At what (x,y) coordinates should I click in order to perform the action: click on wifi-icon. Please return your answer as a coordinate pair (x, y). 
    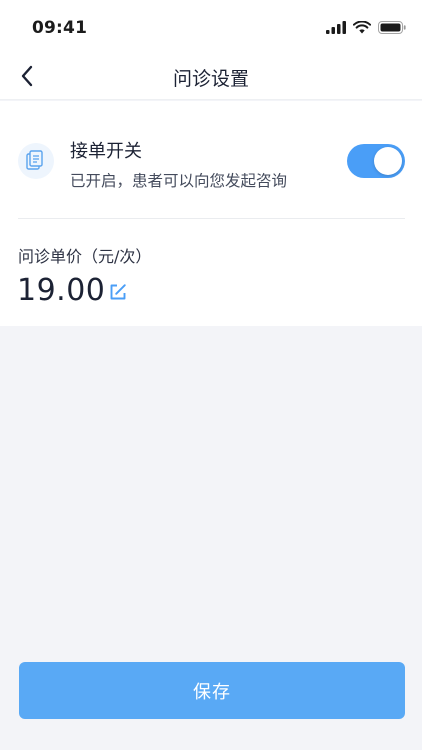
    Looking at the image, I should click on (362, 26).